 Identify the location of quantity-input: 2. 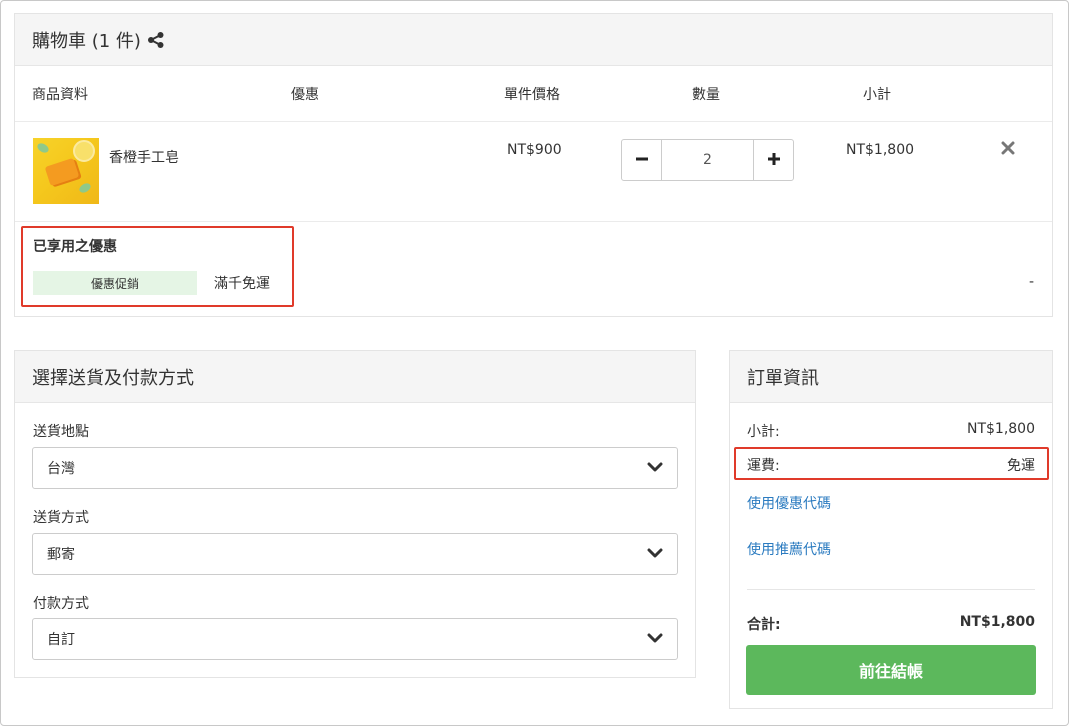
(707, 160).